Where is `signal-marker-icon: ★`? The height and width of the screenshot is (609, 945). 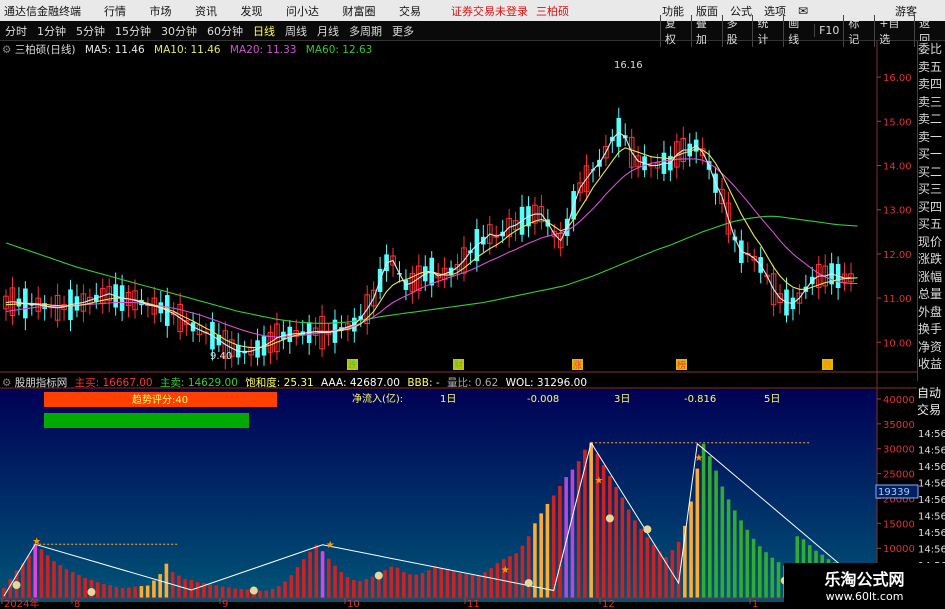 signal-marker-icon: ★ is located at coordinates (698, 458).